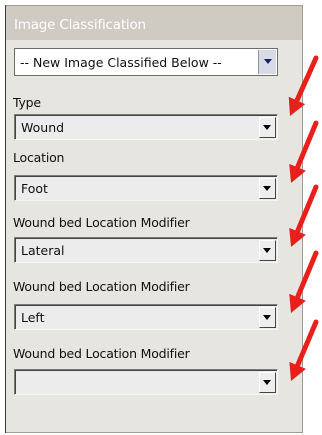  I want to click on panel-title: Image Classification, so click(154, 23).